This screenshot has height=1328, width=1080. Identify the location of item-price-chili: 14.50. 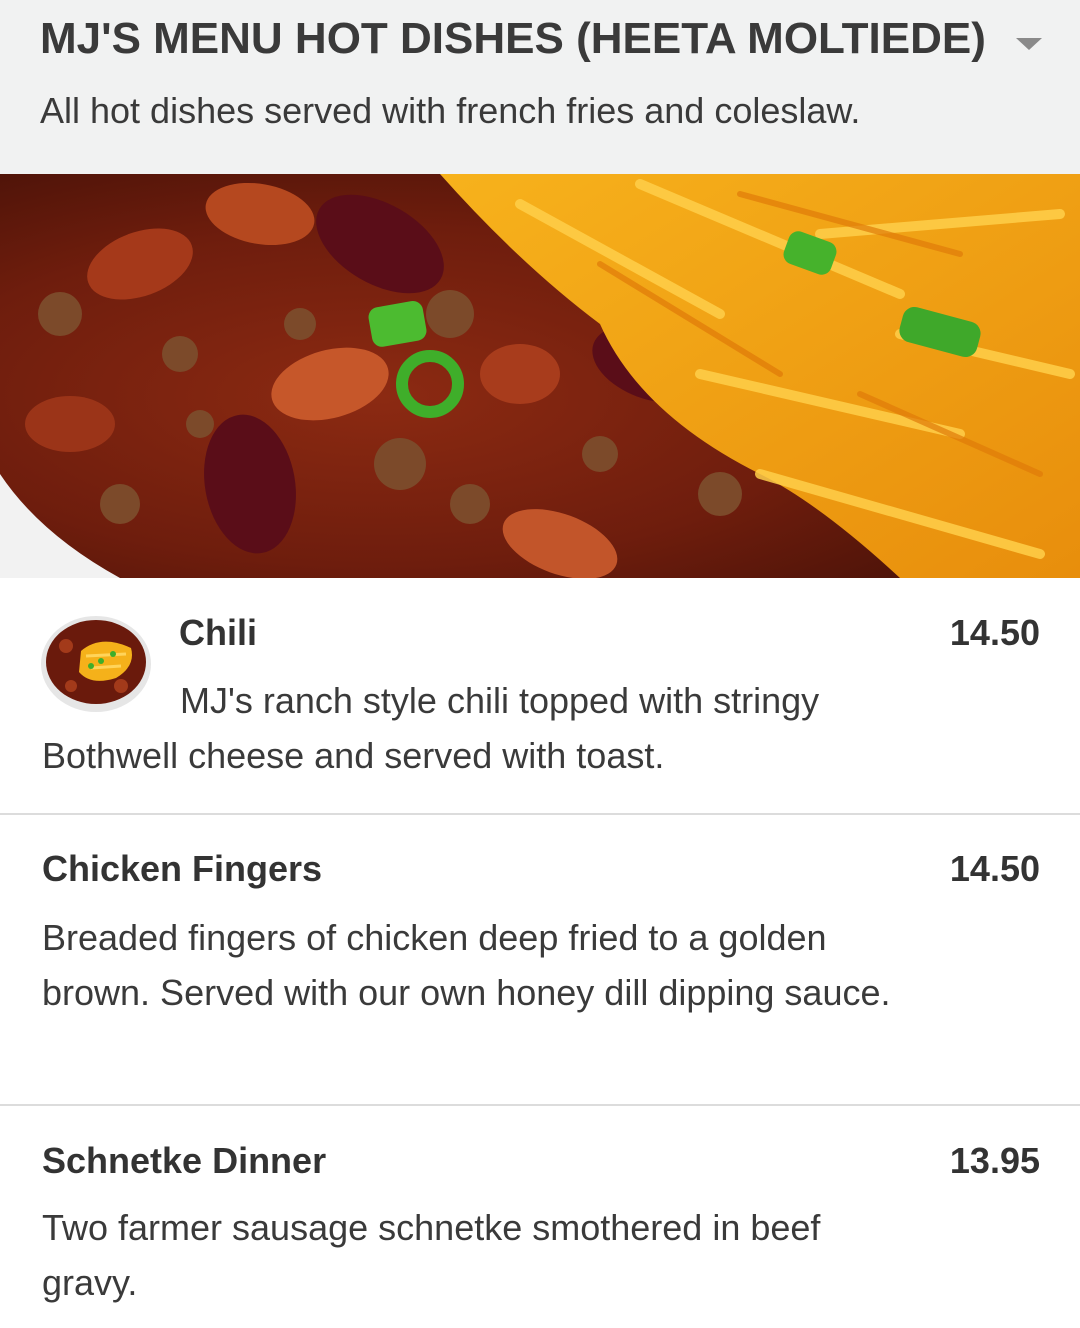
(994, 632).